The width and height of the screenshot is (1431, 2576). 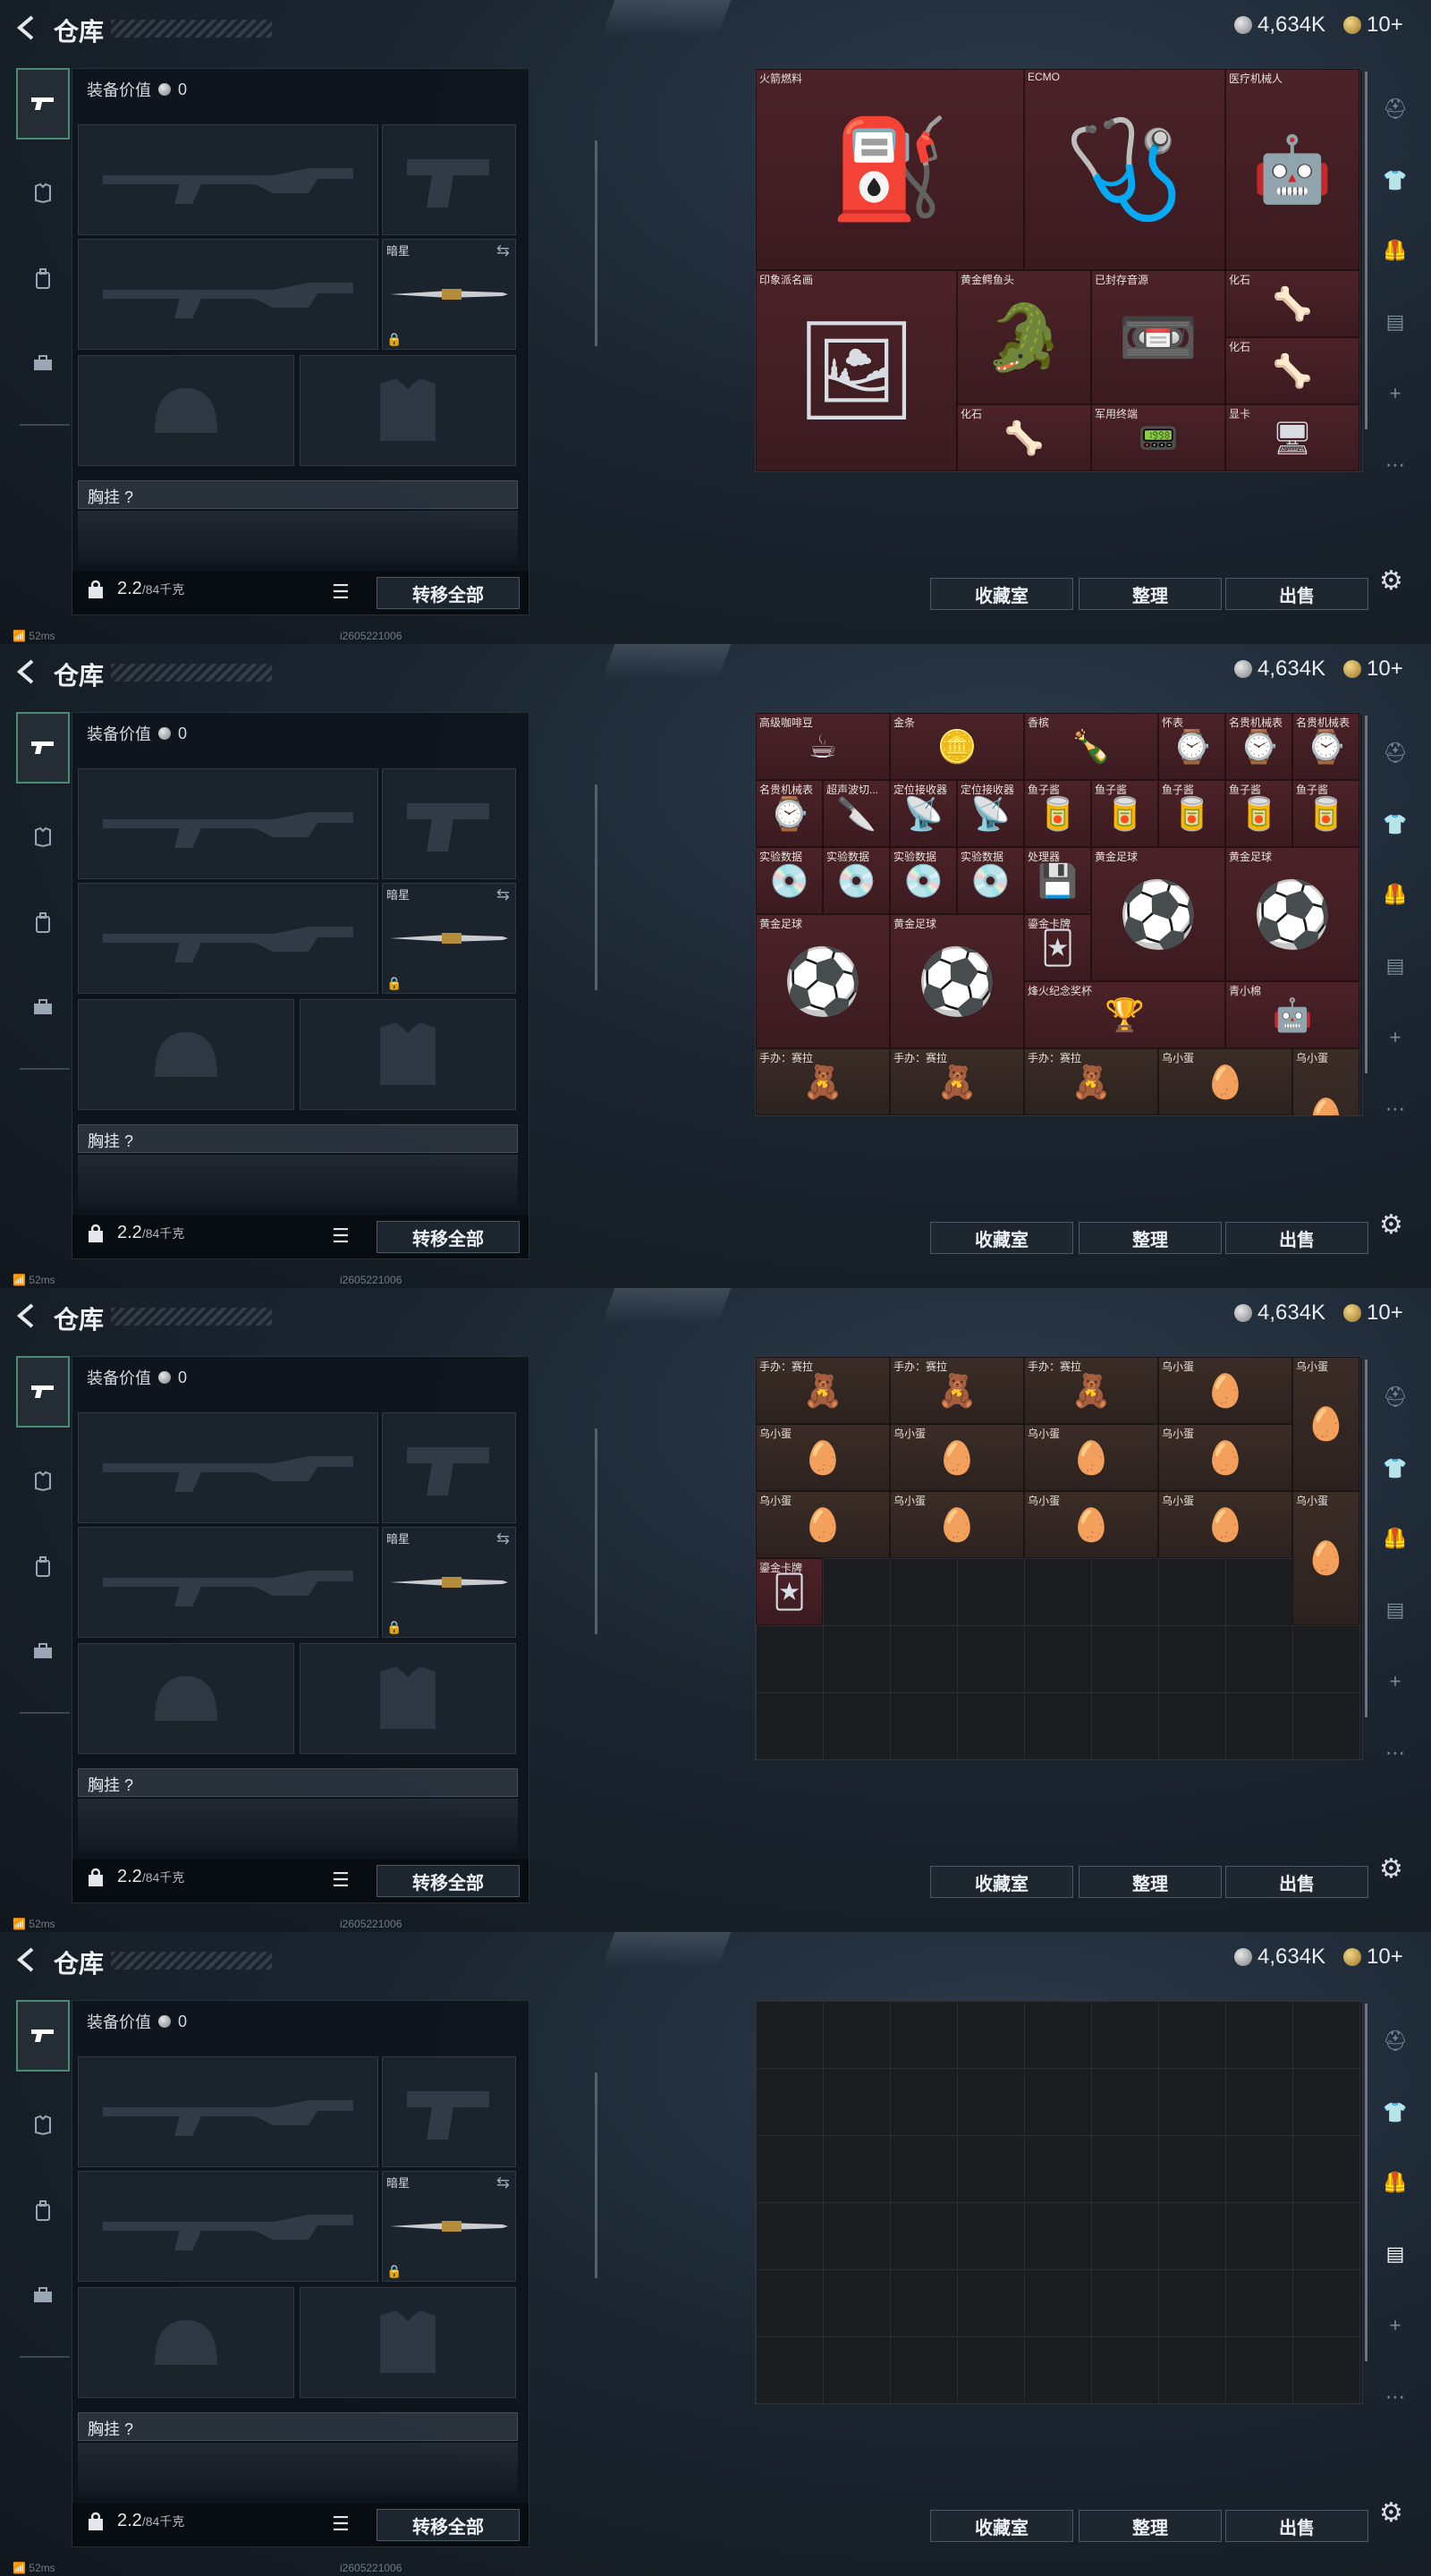 I want to click on stash-item: 🖼 印象派名画, so click(x=857, y=370).